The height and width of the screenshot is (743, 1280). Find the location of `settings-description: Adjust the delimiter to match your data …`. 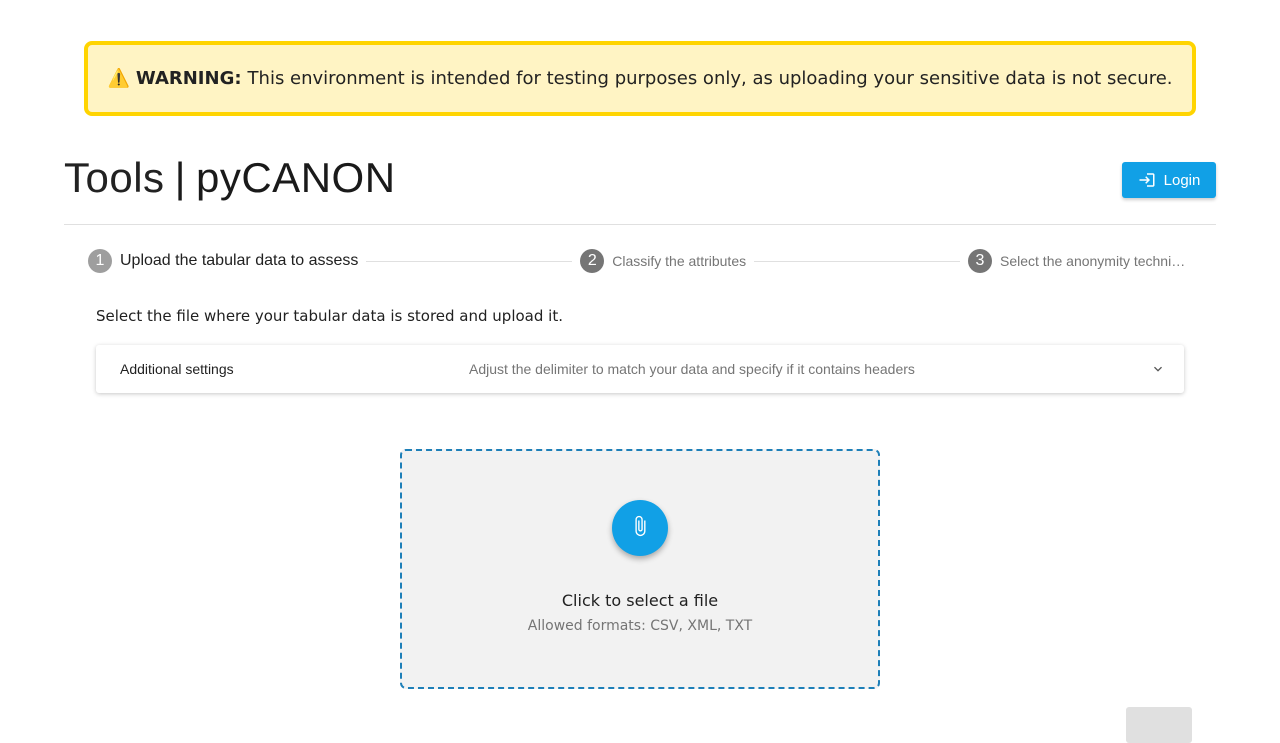

settings-description: Adjust the delimiter to match your data … is located at coordinates (692, 369).